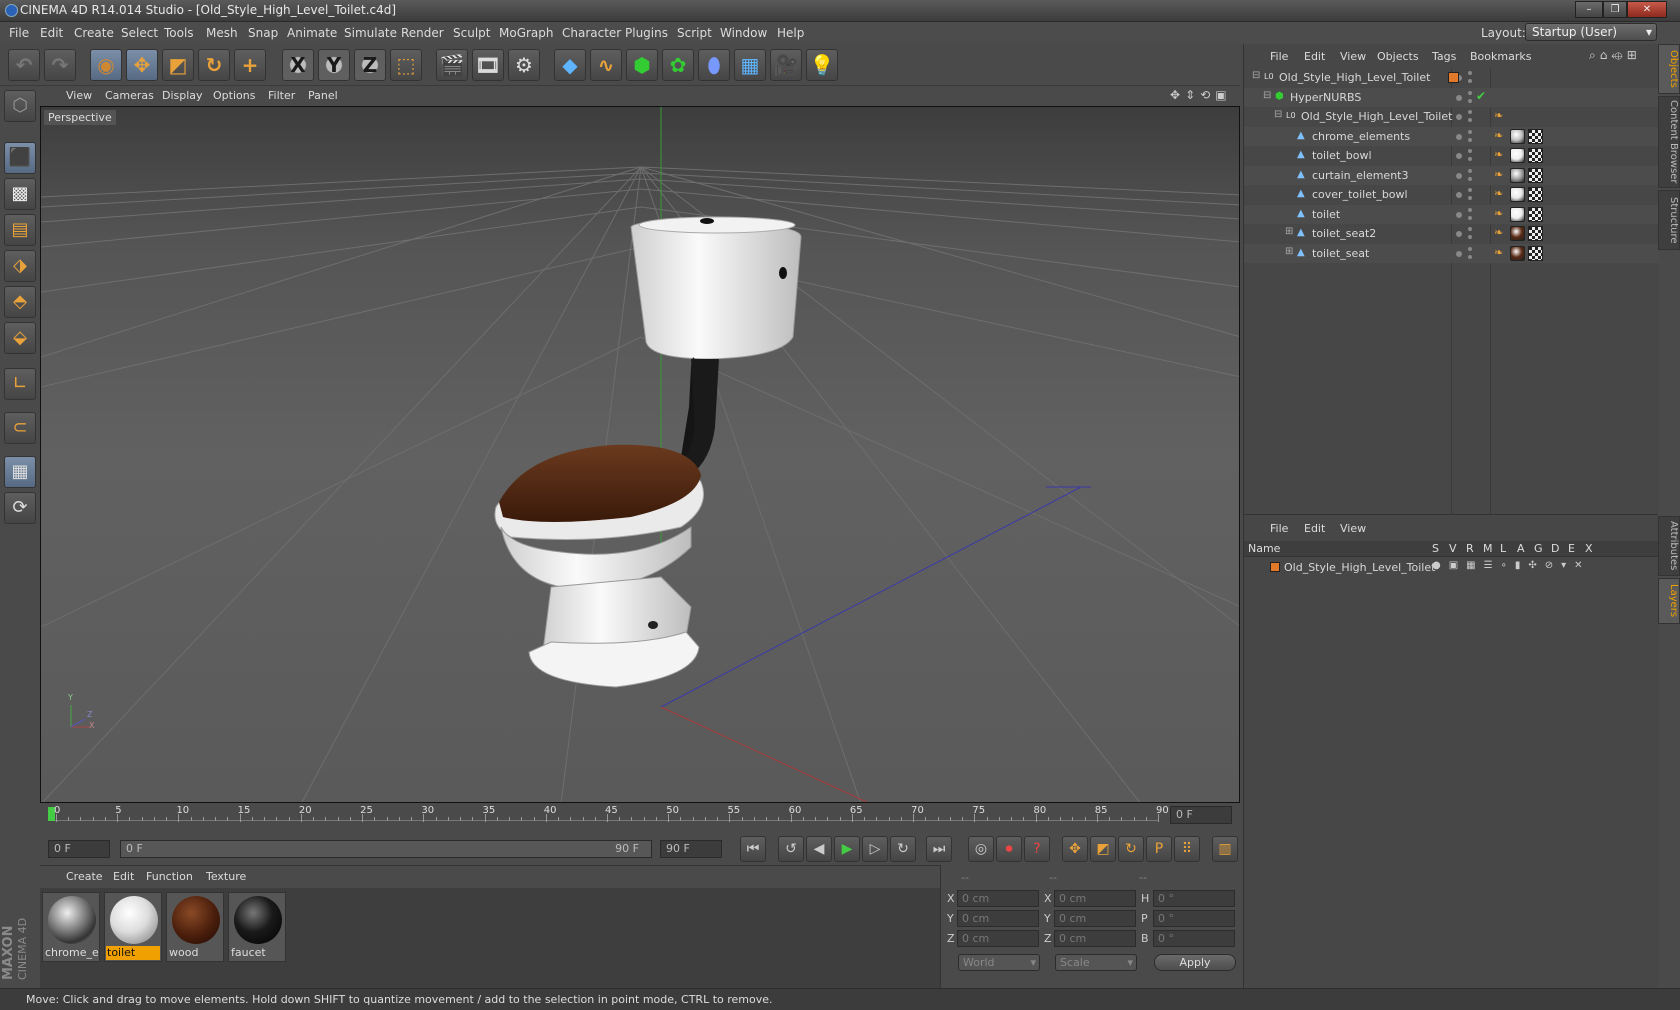  I want to click on viewport-menu-view: View, so click(79, 95).